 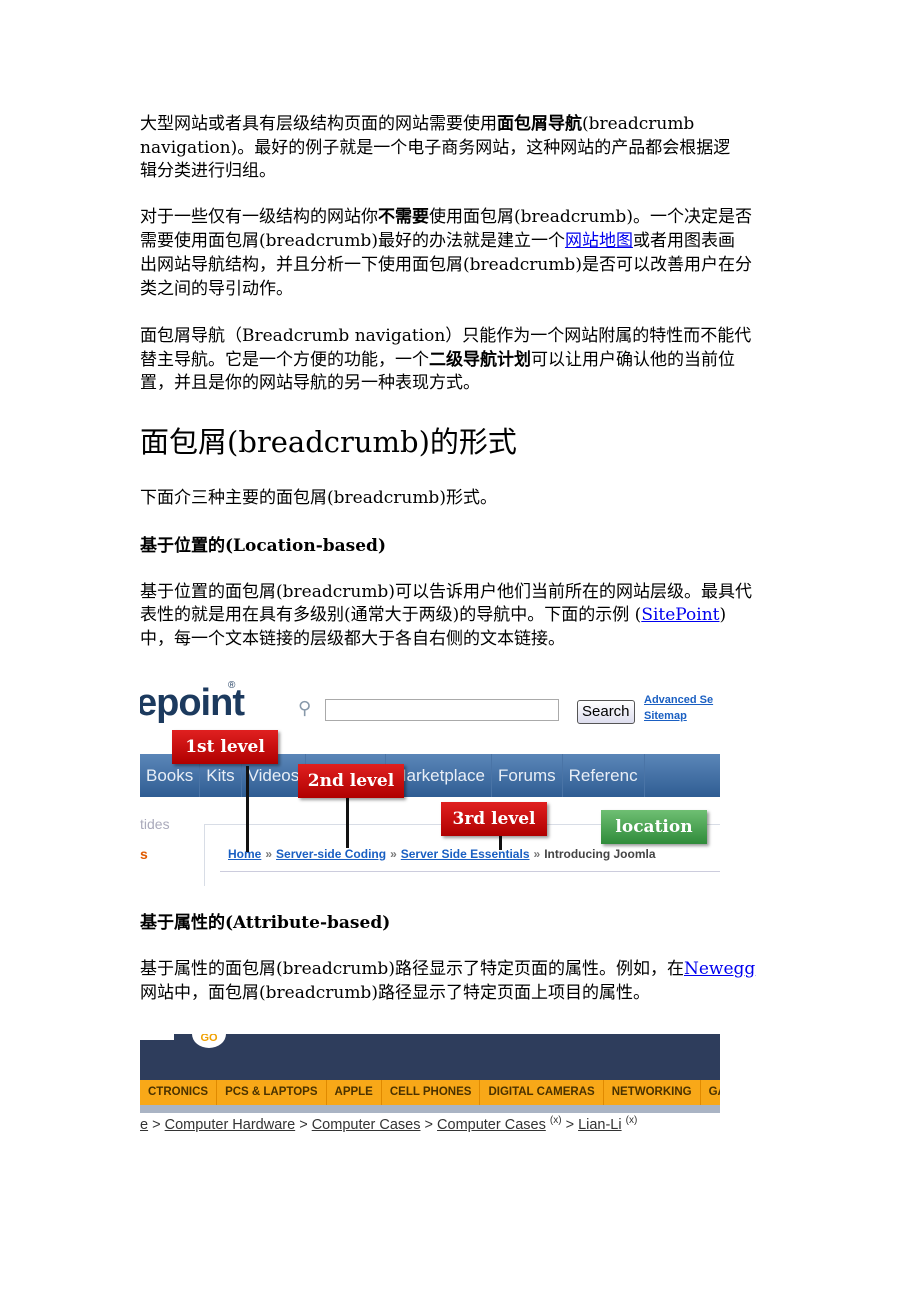 I want to click on crumb-link: Server Side Essentials, so click(x=465, y=854).